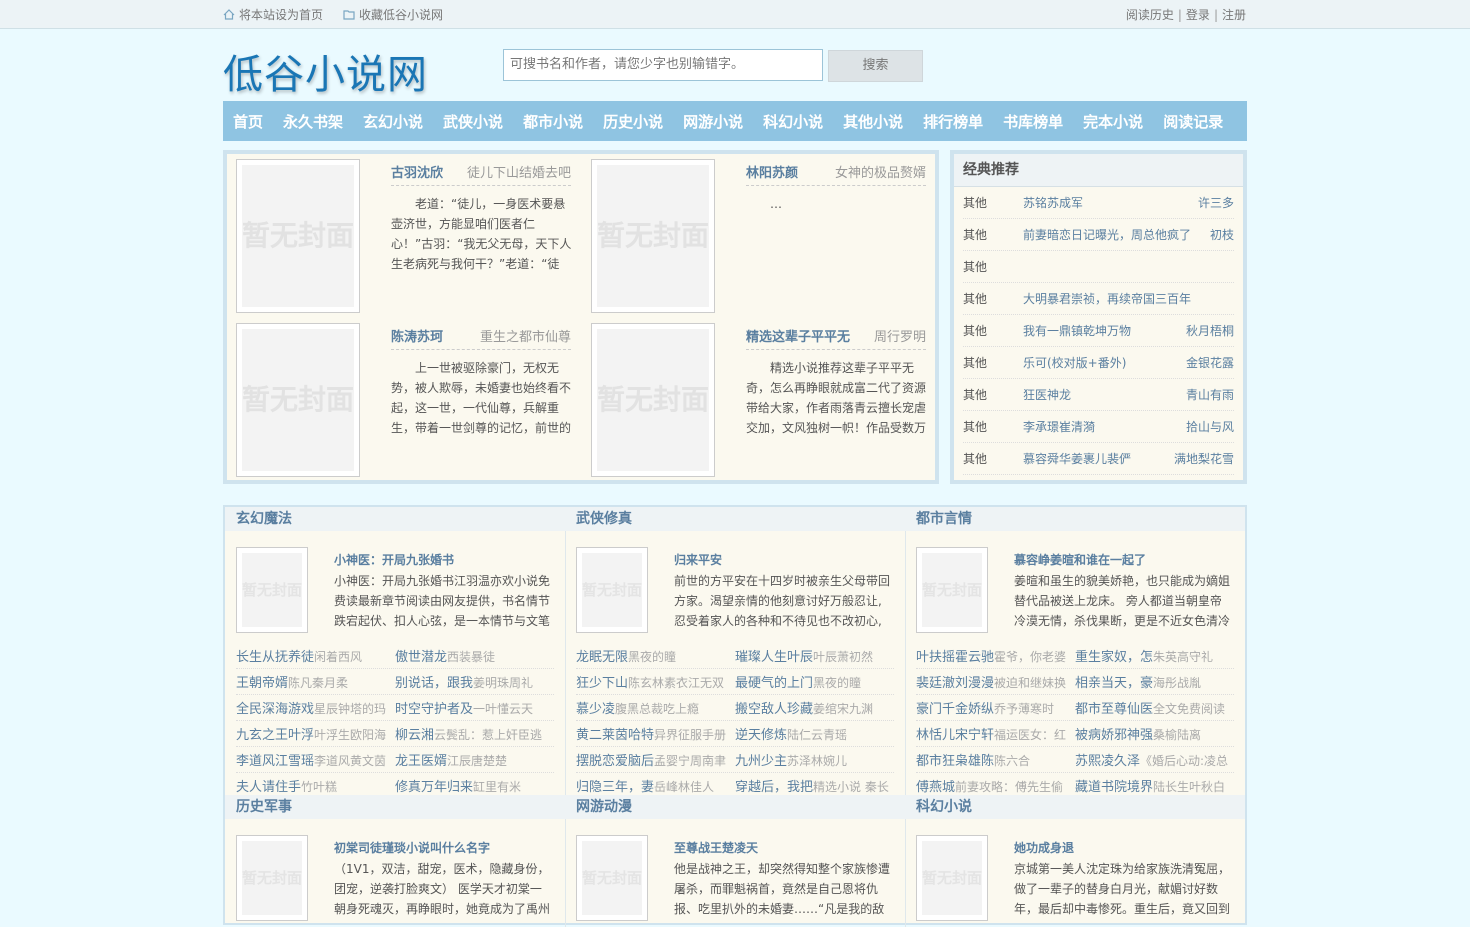  What do you see at coordinates (698, 559) in the screenshot?
I see `book-title-link: 归来平安` at bounding box center [698, 559].